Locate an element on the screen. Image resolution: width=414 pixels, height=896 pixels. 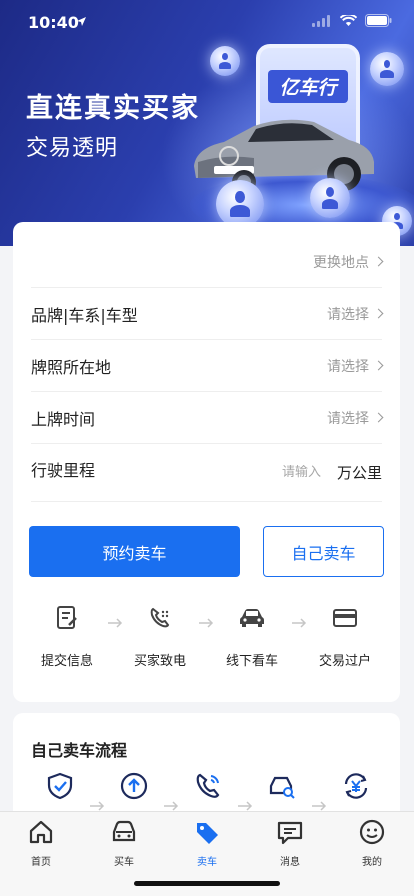
tab-messages: 消息 is located at coordinates (290, 843).